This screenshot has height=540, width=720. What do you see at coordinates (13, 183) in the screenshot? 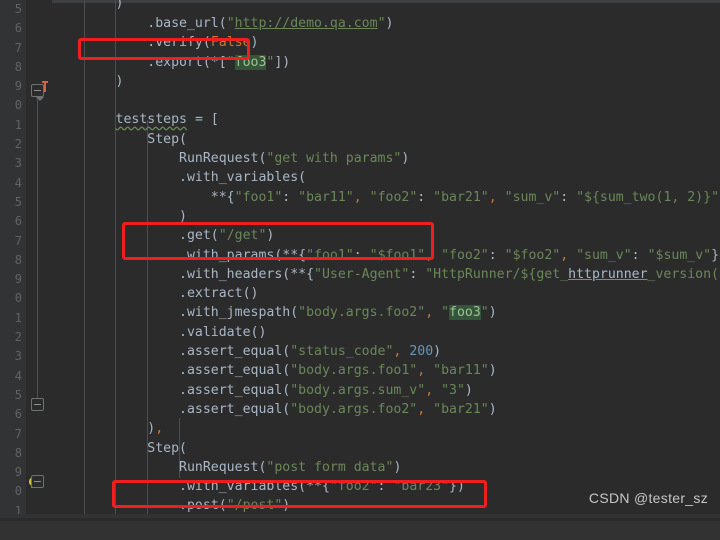
I see `line-number: 4` at bounding box center [13, 183].